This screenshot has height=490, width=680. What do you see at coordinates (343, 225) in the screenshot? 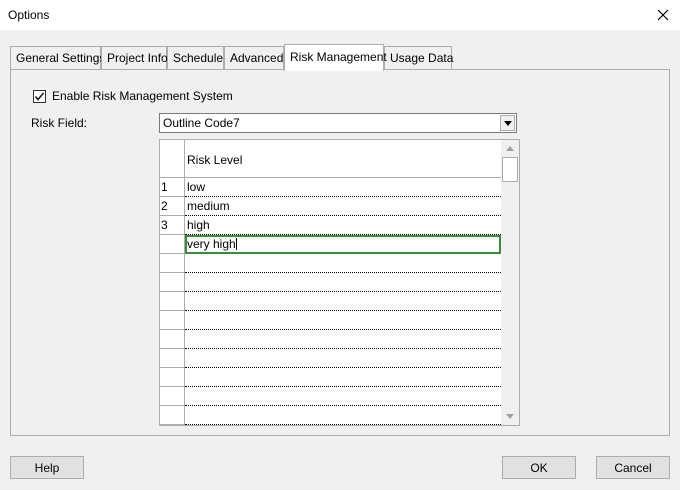
I see `risk-level-cell: high` at bounding box center [343, 225].